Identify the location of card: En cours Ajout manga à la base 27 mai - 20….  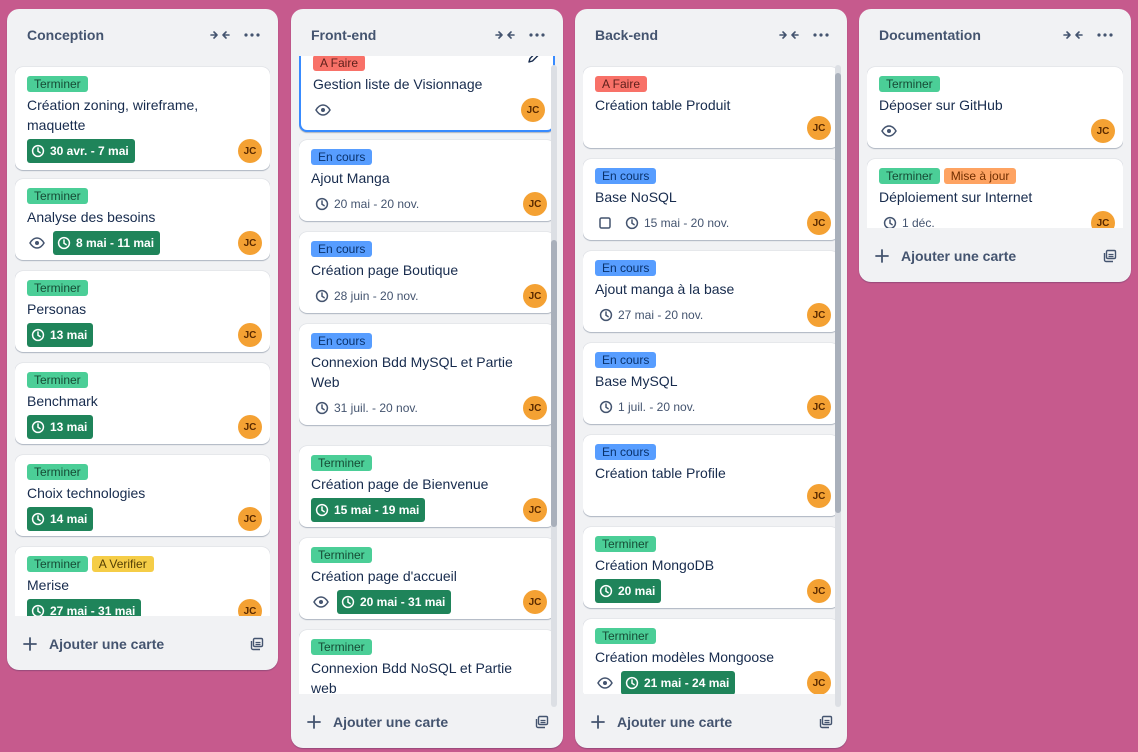
(711, 291).